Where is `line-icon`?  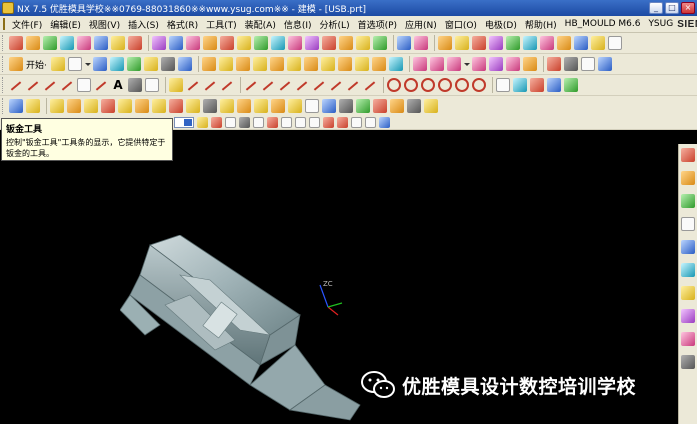 line-icon is located at coordinates (16, 85).